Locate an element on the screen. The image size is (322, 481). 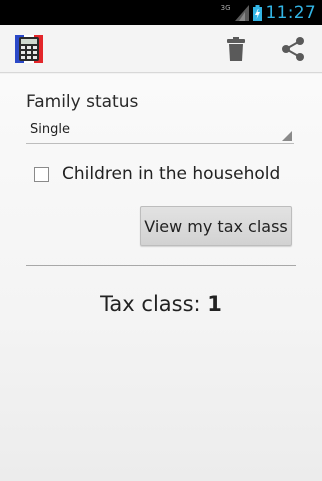
delete-button is located at coordinates (236, 49).